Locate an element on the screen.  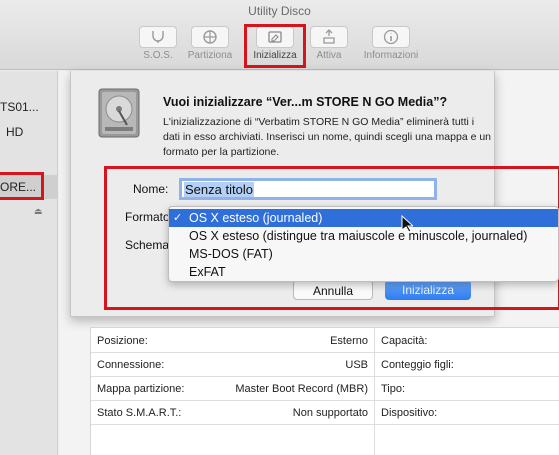
info-icon is located at coordinates (391, 37).